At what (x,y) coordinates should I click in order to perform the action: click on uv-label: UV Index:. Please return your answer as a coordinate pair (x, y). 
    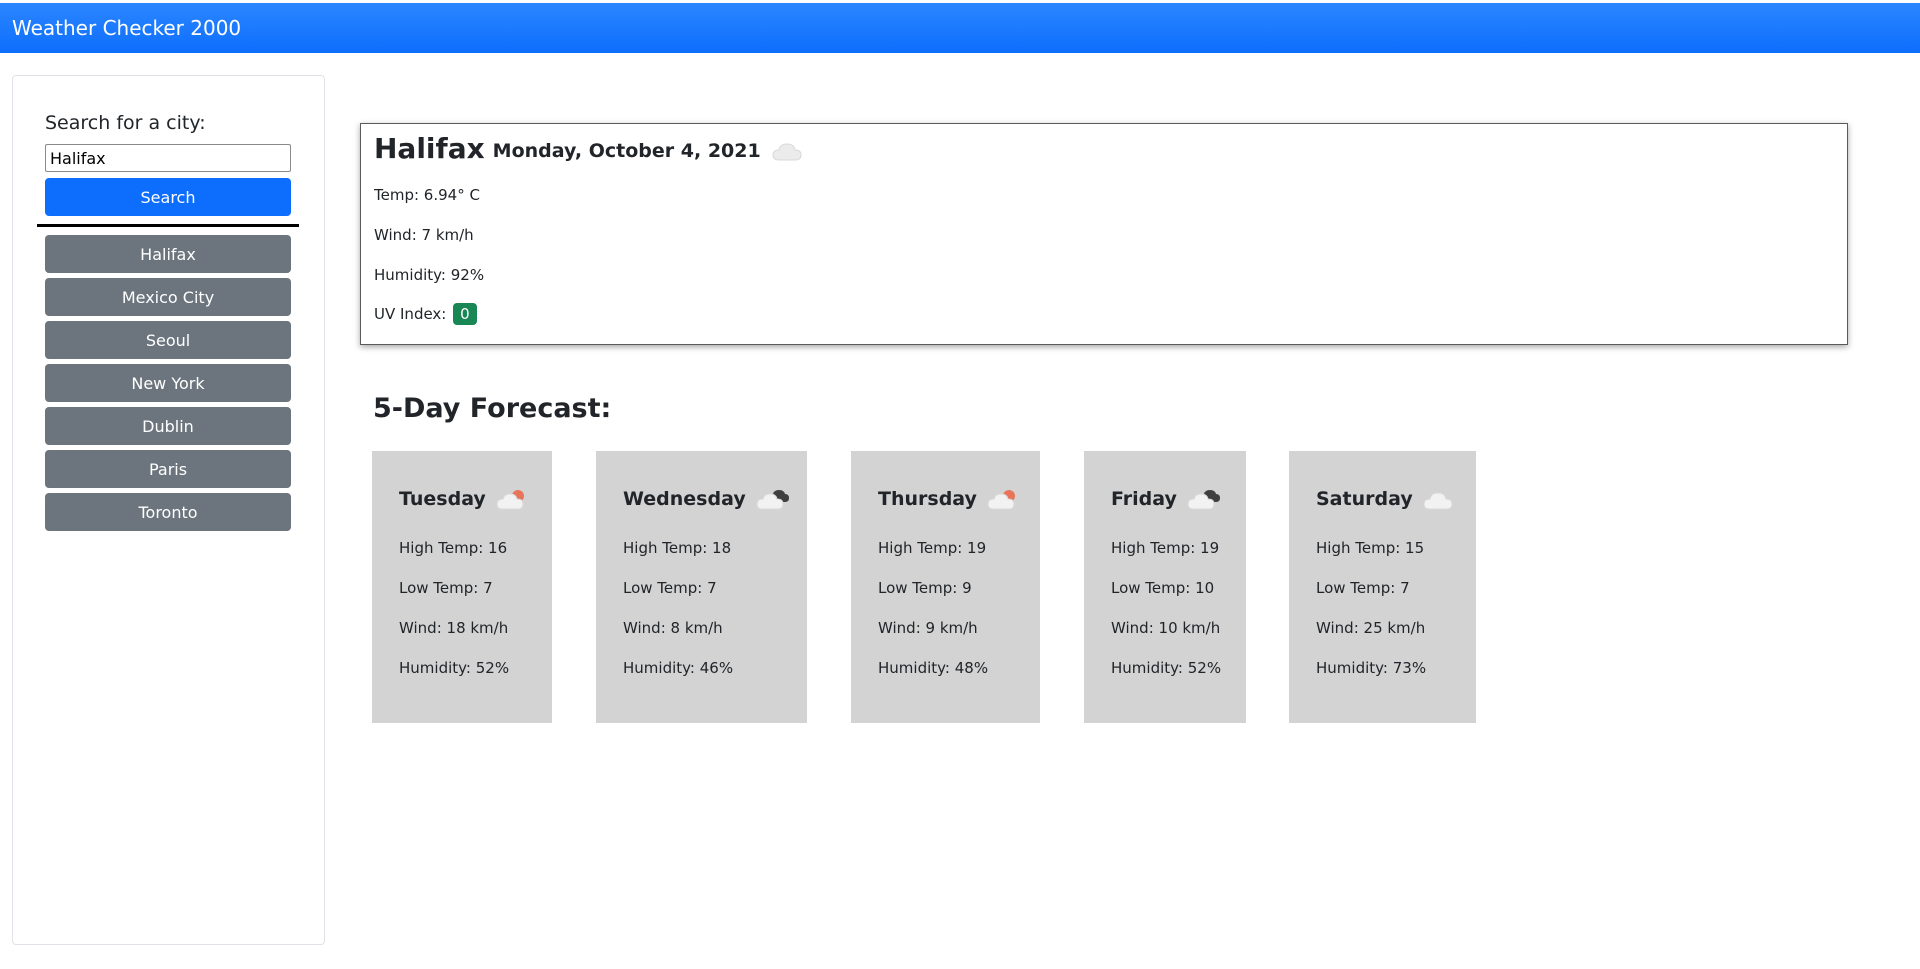
    Looking at the image, I should click on (410, 314).